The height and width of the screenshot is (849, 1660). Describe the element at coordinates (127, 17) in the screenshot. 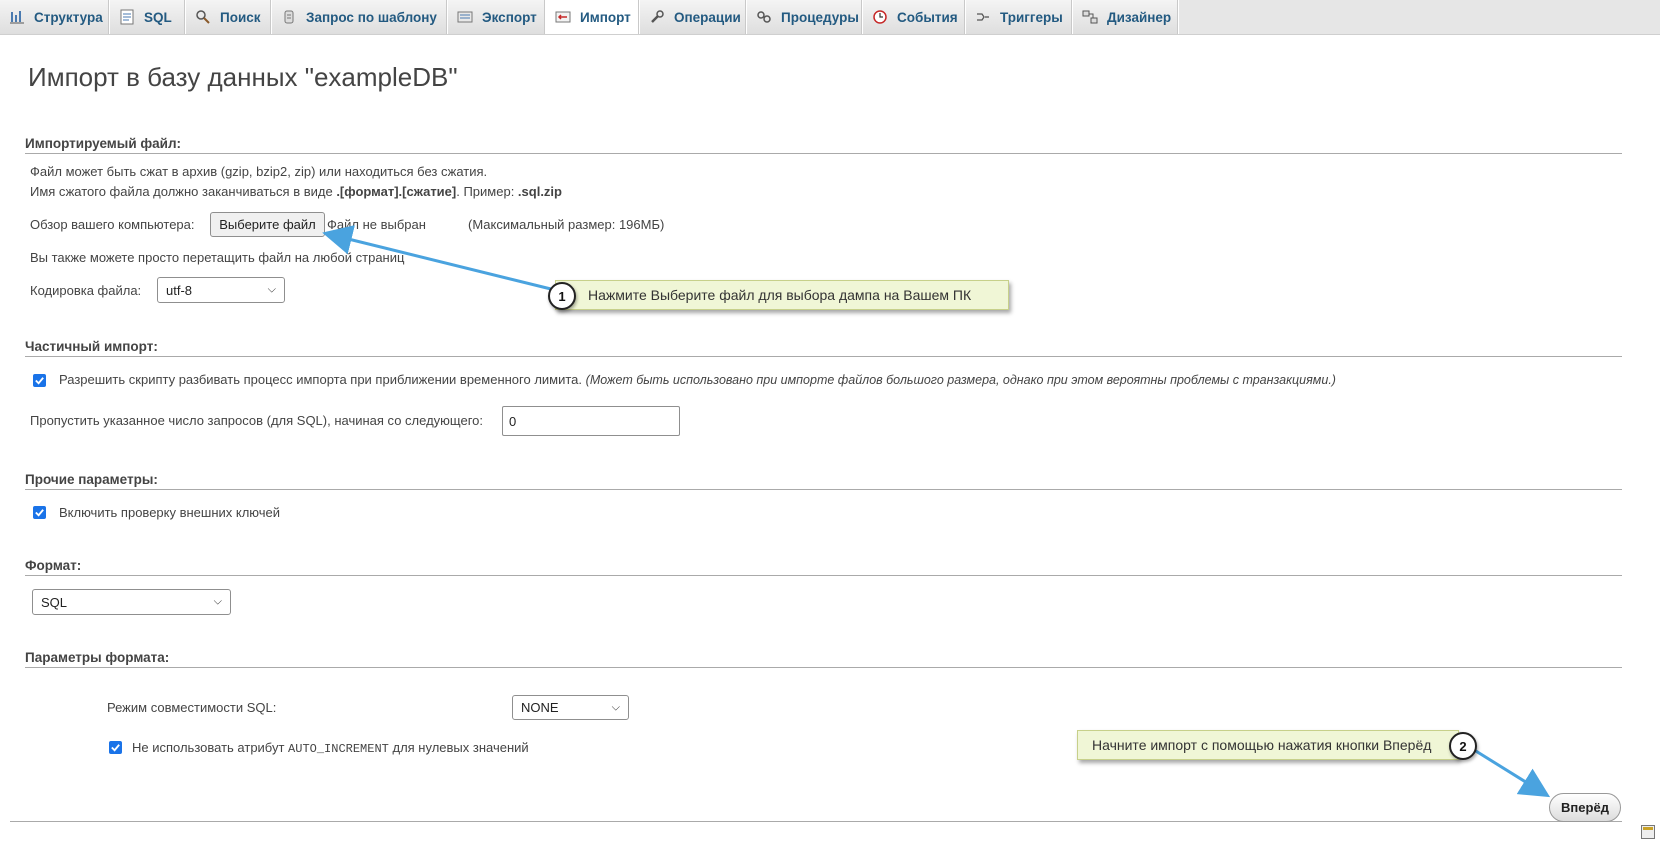

I see `sql-icon` at that location.